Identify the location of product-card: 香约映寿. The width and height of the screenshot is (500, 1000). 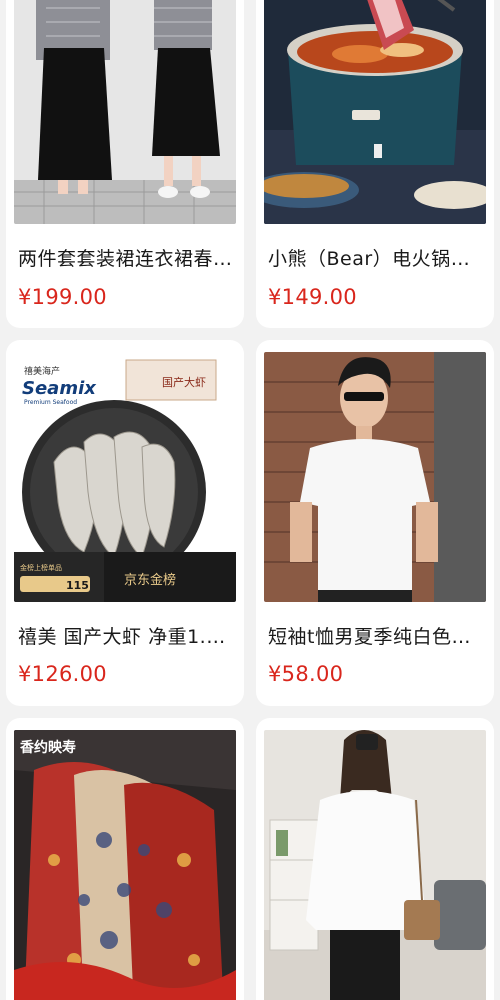
(125, 859).